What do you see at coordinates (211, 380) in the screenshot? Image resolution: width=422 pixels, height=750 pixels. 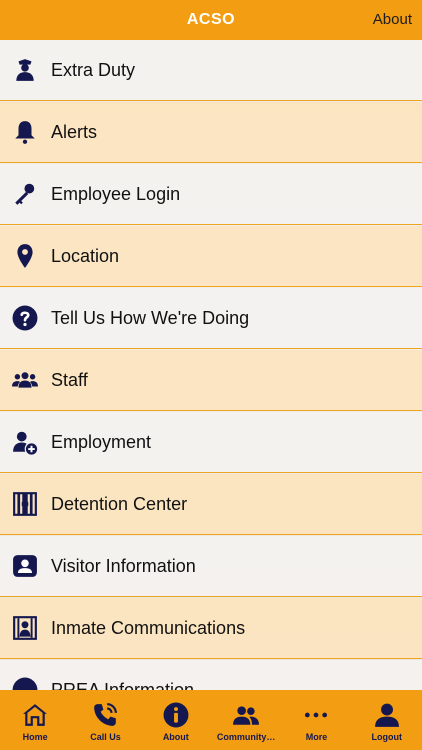 I see `menu-item-staff: Staff` at bounding box center [211, 380].